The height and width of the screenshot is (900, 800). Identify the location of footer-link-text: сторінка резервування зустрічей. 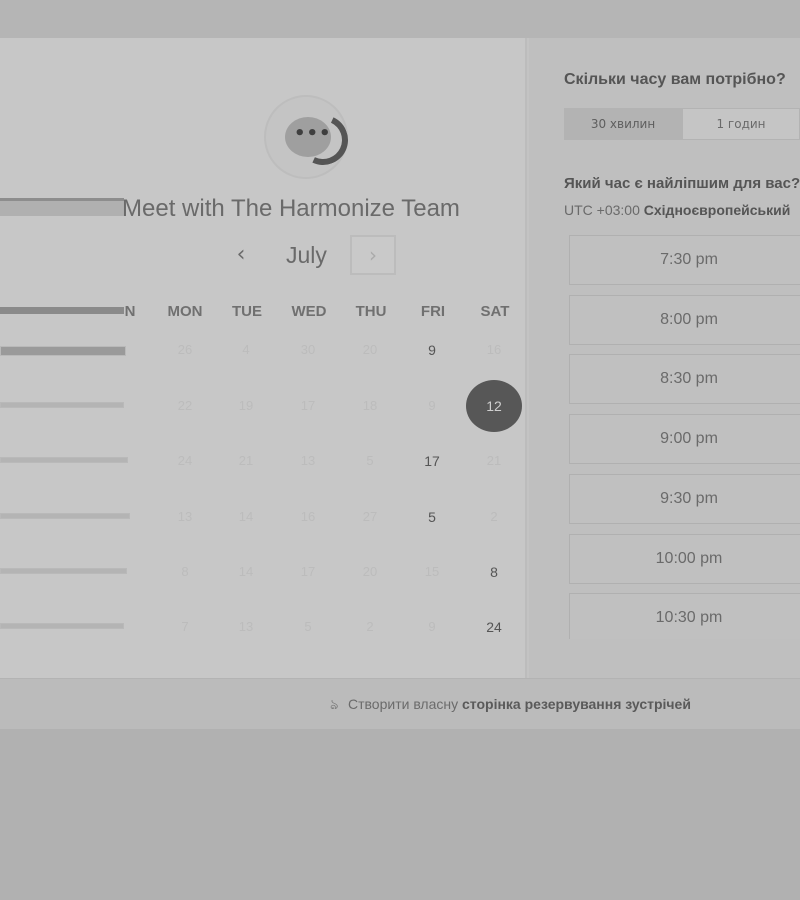
(576, 704).